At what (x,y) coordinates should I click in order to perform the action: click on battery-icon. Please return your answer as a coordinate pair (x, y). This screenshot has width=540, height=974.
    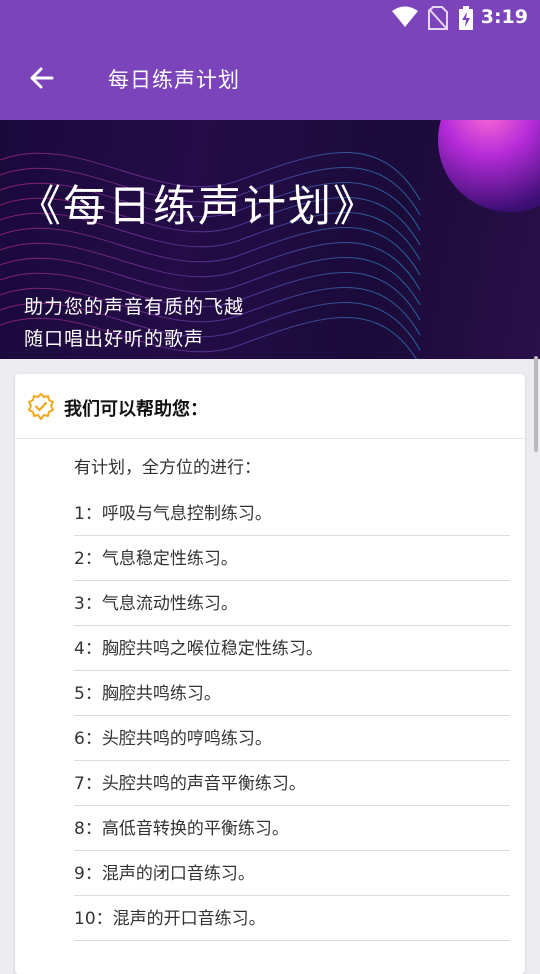
    Looking at the image, I should click on (466, 20).